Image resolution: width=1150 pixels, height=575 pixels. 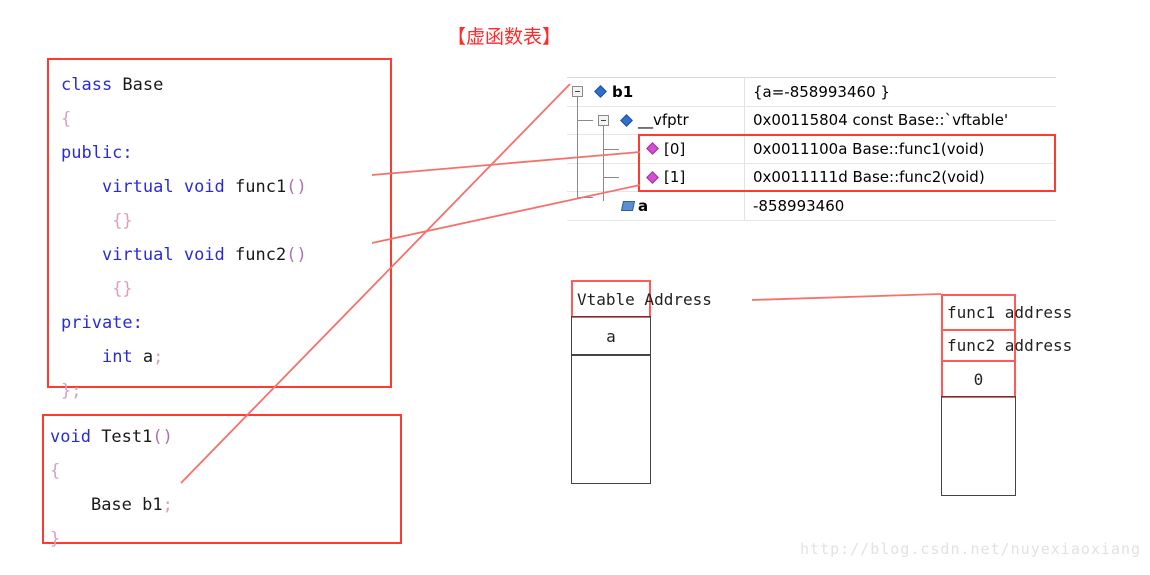 What do you see at coordinates (846, 297) in the screenshot?
I see `connector-vtable-address-to-vtable` at bounding box center [846, 297].